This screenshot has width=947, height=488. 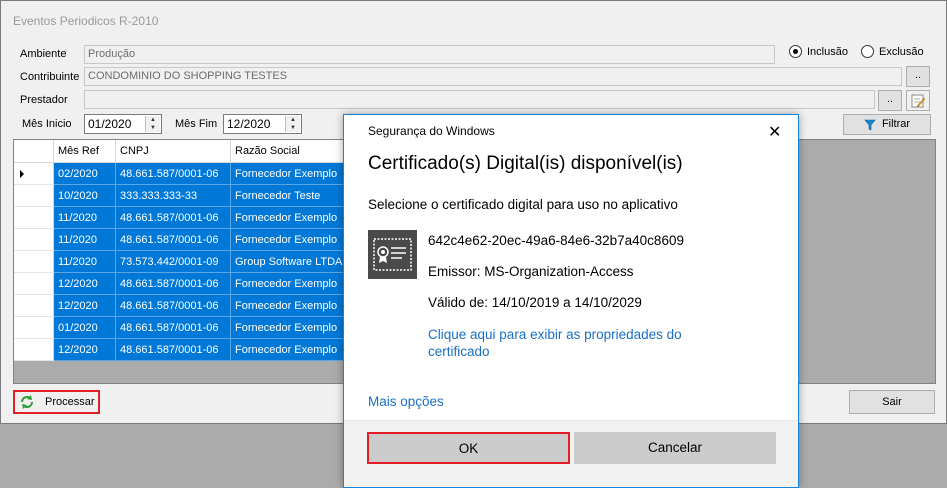 What do you see at coordinates (43, 54) in the screenshot?
I see `ambiente-label: Ambiente` at bounding box center [43, 54].